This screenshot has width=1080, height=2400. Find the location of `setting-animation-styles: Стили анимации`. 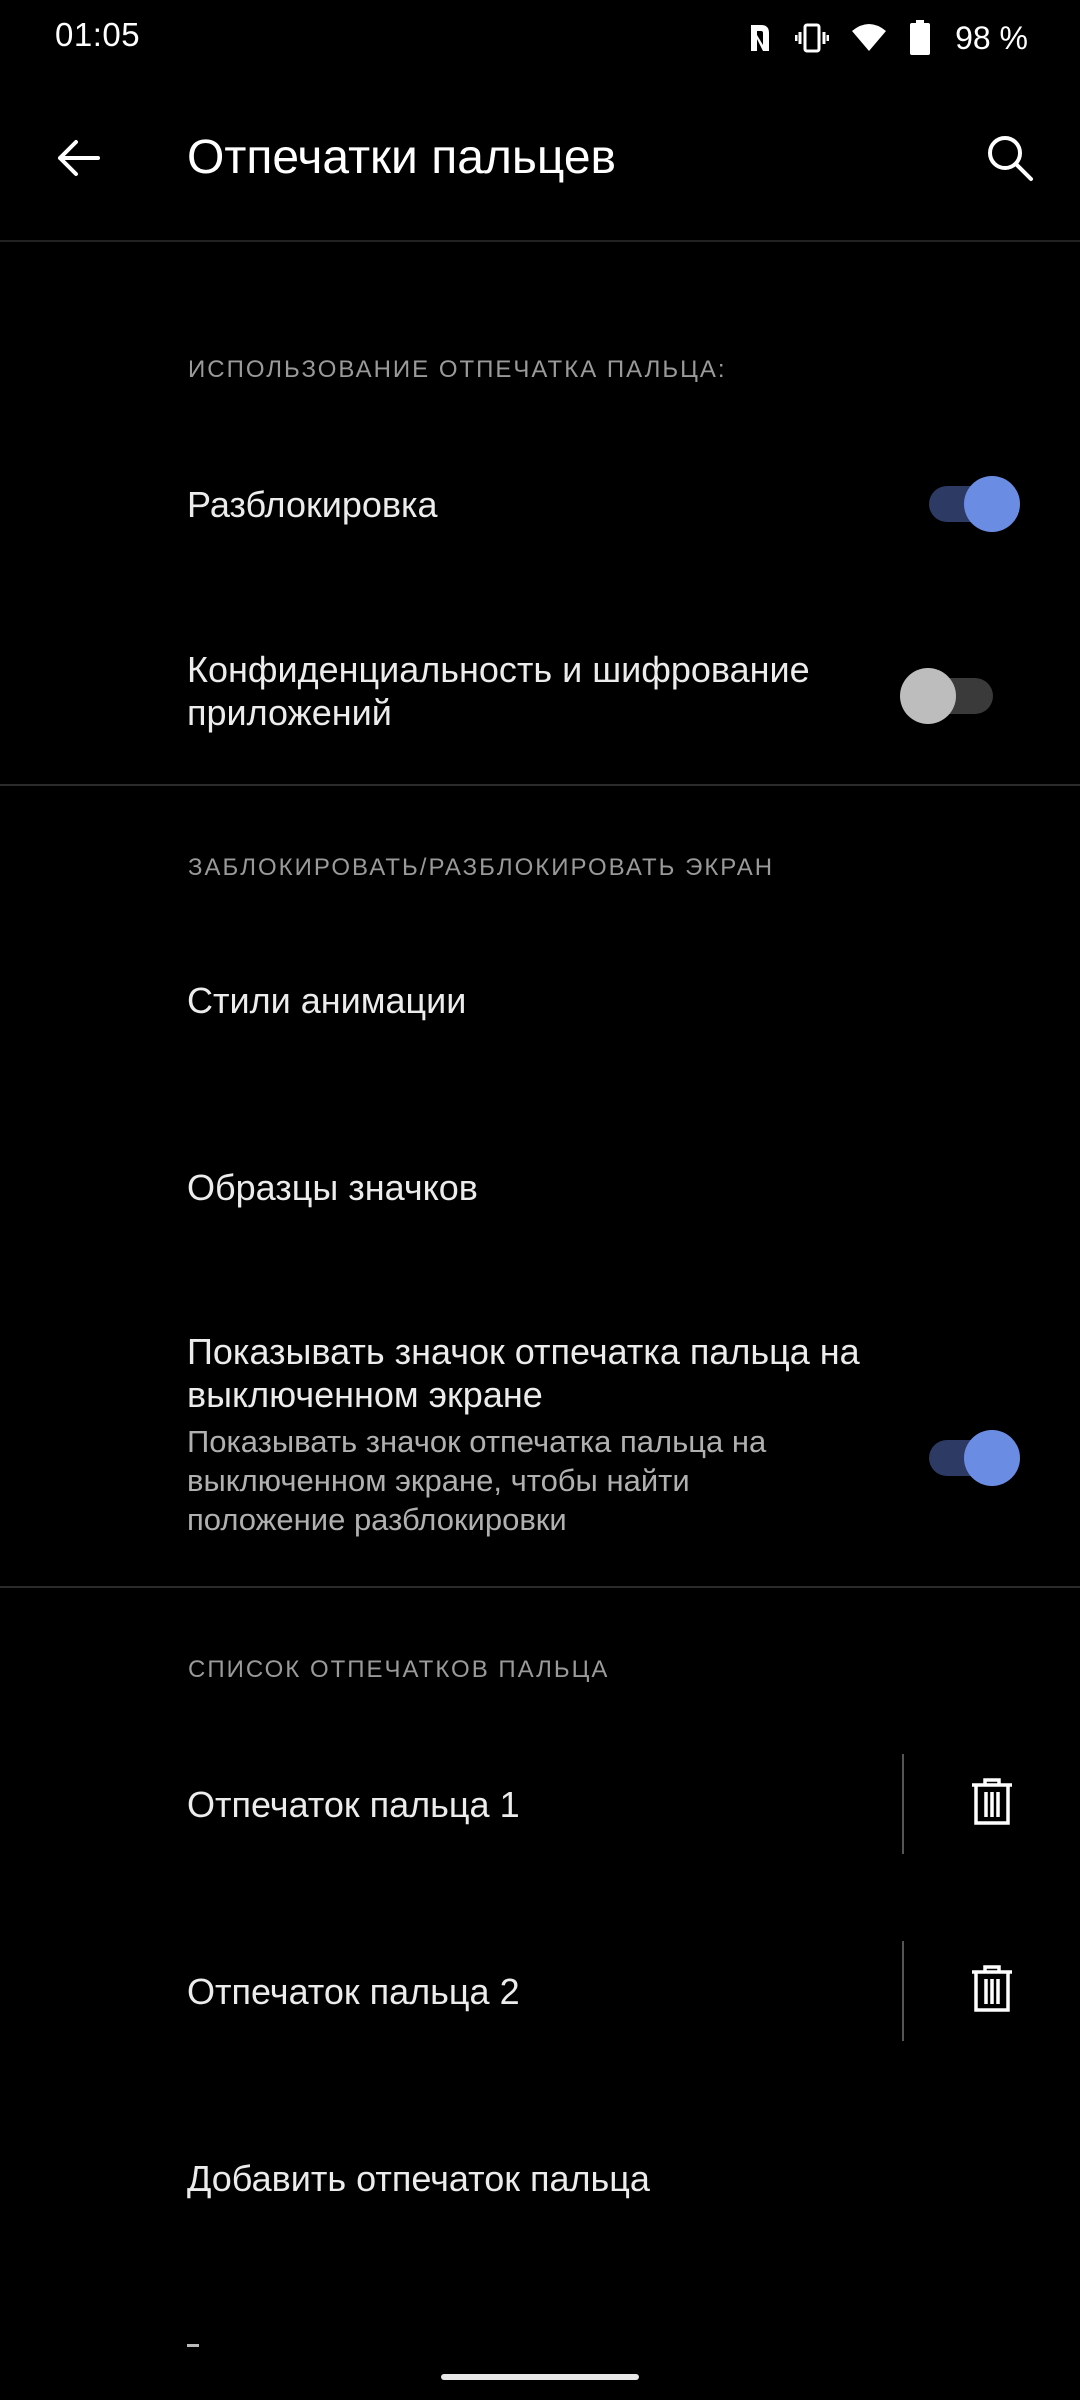

setting-animation-styles: Стили анимации is located at coordinates (540, 1002).